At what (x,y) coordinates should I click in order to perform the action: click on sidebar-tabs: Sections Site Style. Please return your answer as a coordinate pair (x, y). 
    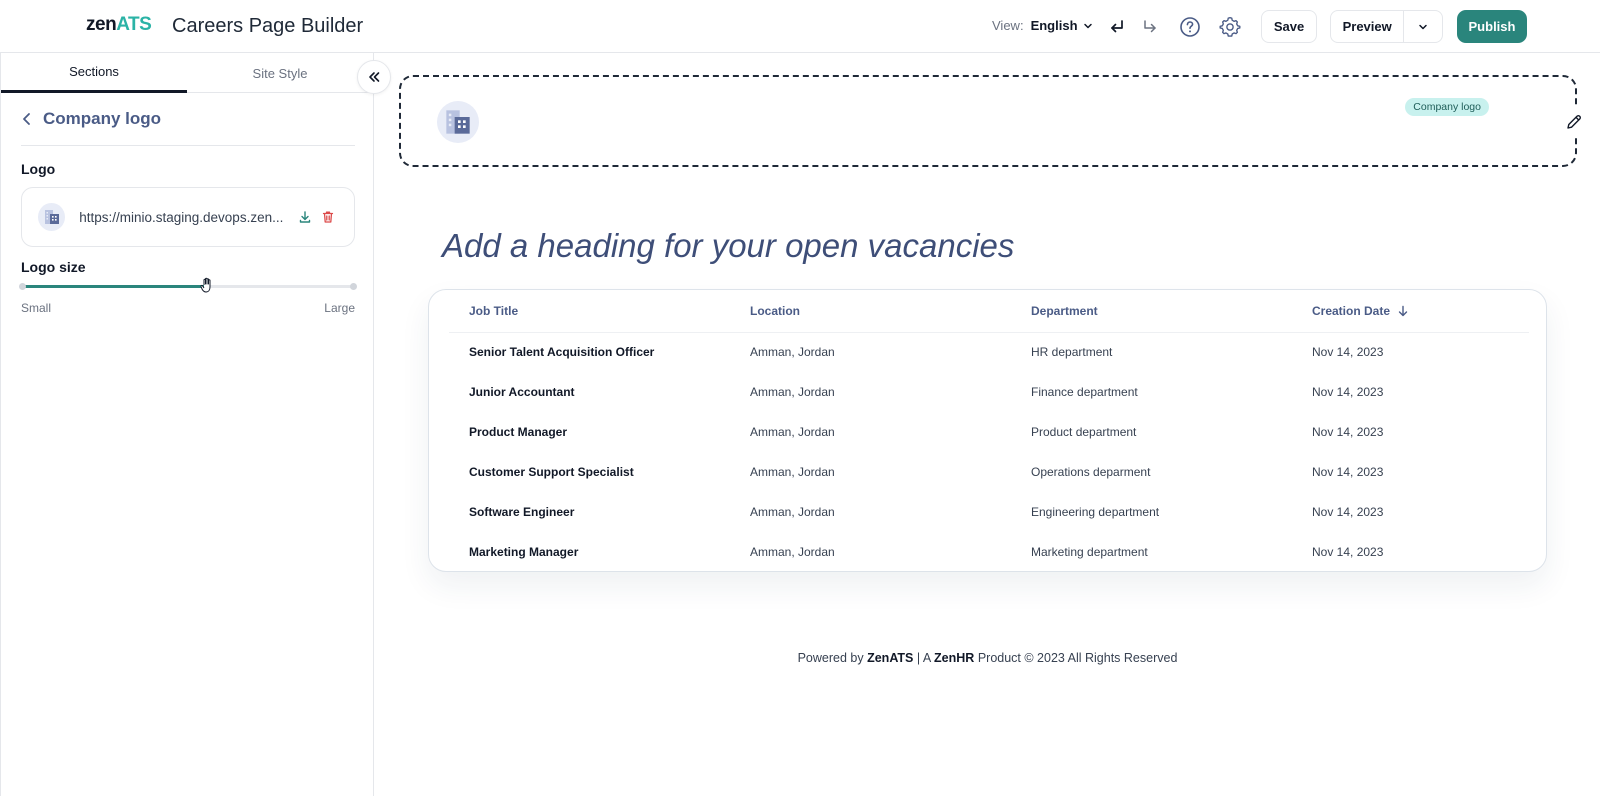
    Looking at the image, I should click on (187, 73).